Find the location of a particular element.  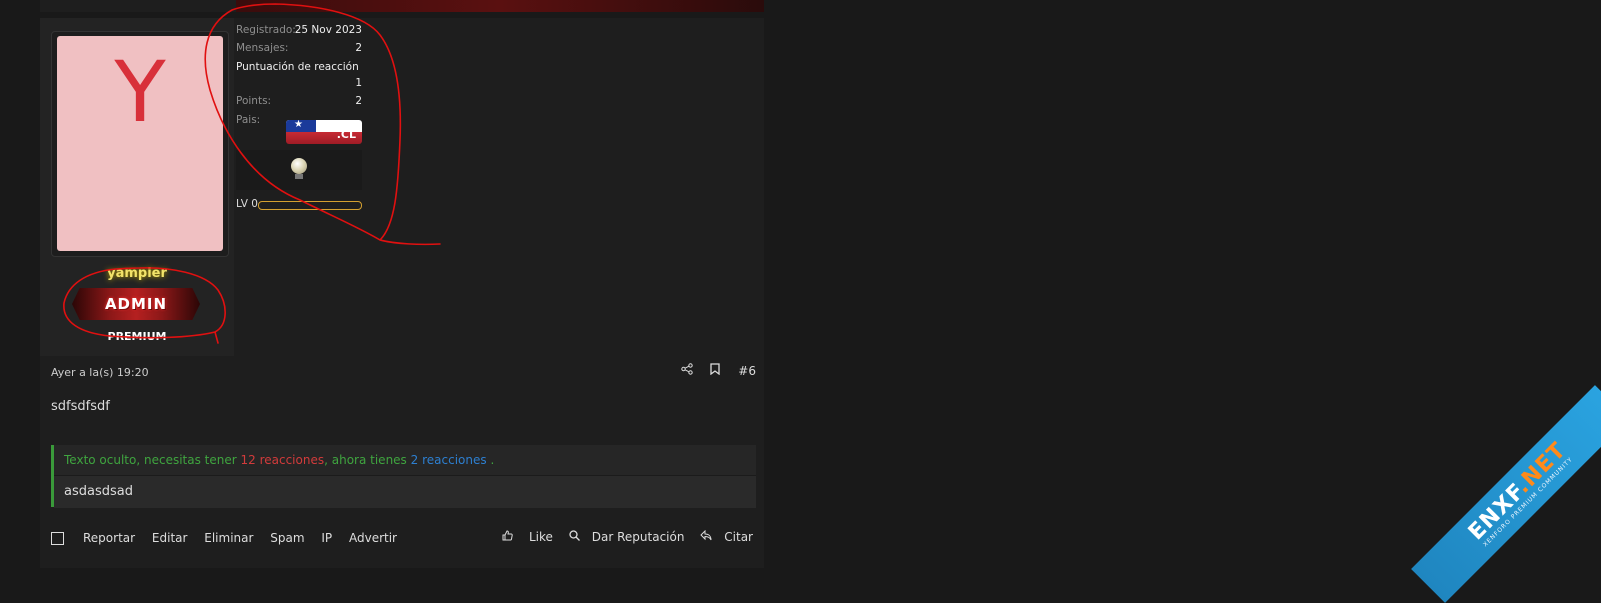

select-checkbox is located at coordinates (57, 538).